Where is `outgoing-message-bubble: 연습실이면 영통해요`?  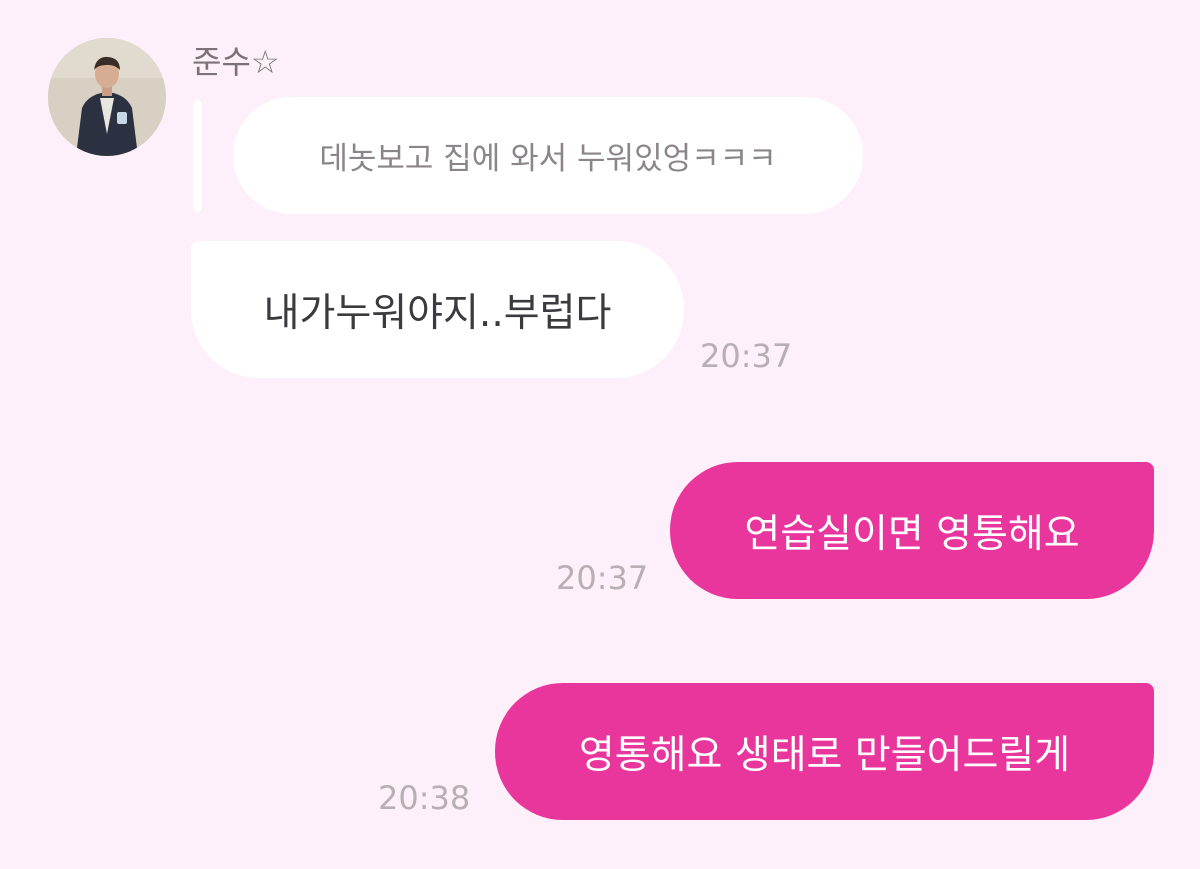 outgoing-message-bubble: 연습실이면 영통해요 is located at coordinates (912, 530).